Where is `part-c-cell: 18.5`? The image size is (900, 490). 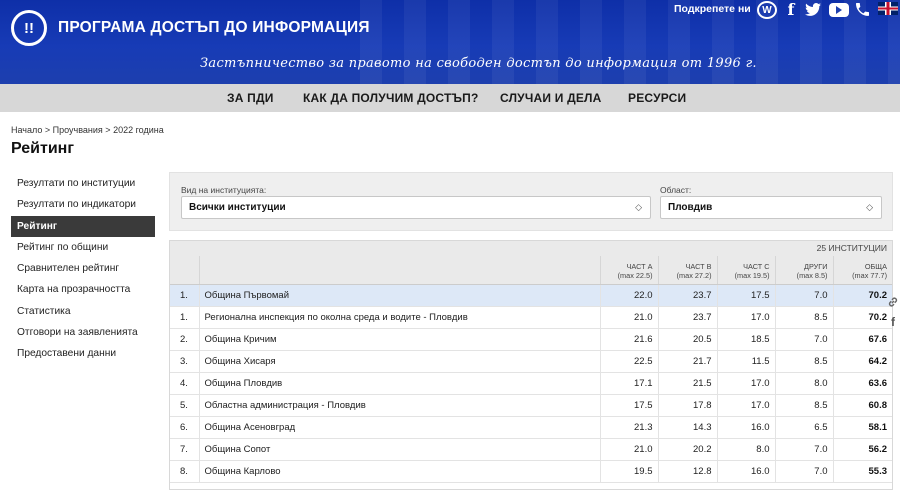
part-c-cell: 18.5 is located at coordinates (745, 339).